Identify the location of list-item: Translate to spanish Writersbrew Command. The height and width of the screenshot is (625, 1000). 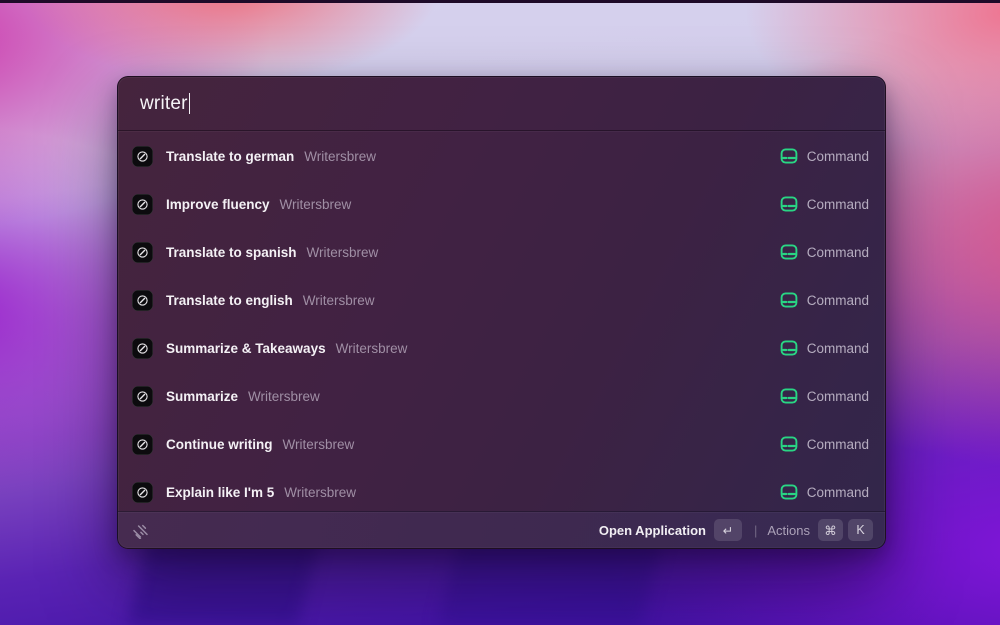
(501, 252).